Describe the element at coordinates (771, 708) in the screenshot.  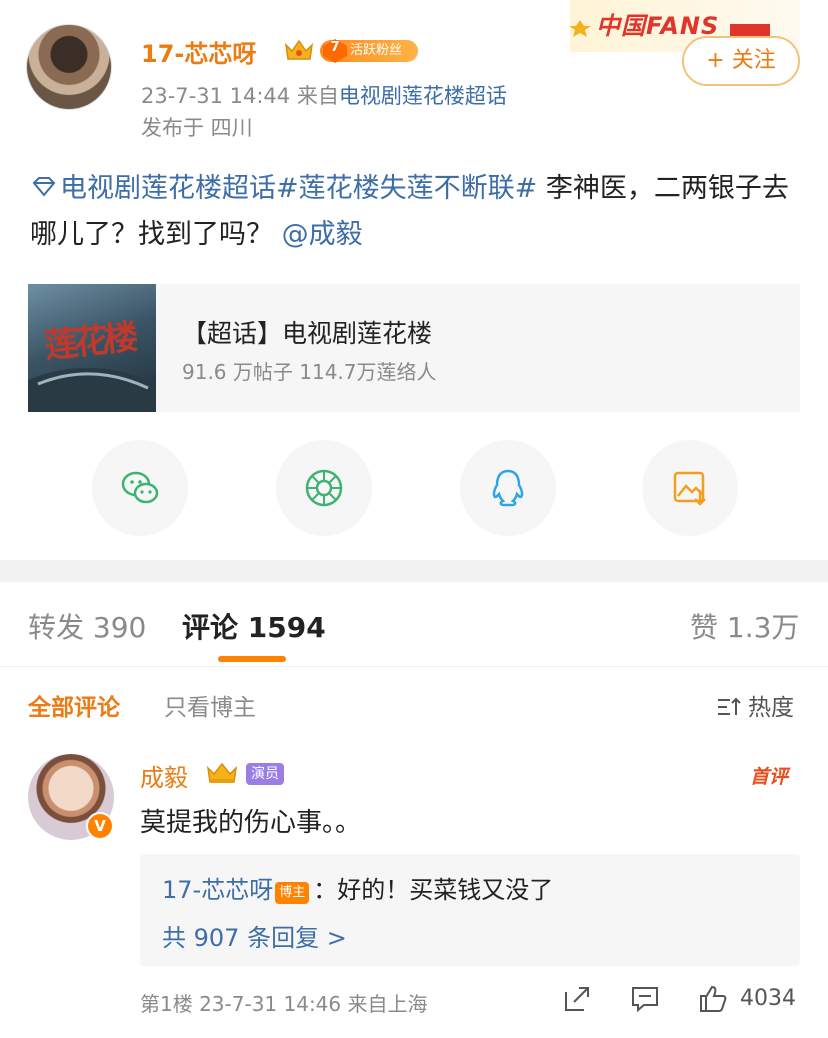
I see `sort-label: 热度` at that location.